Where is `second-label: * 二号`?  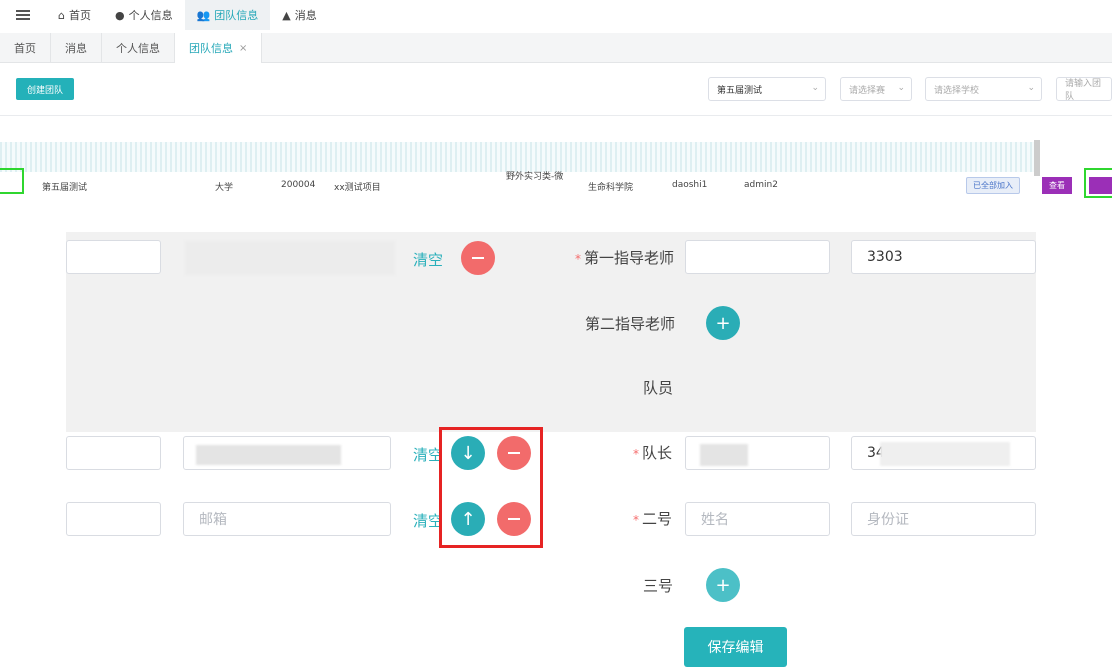
second-label: * 二号 is located at coordinates (652, 518).